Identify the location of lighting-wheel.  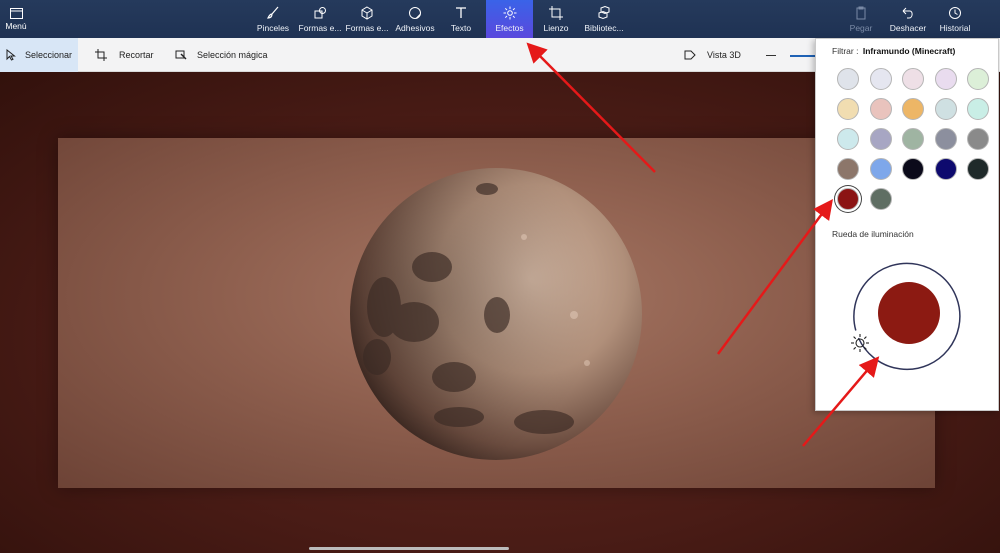
(907, 318).